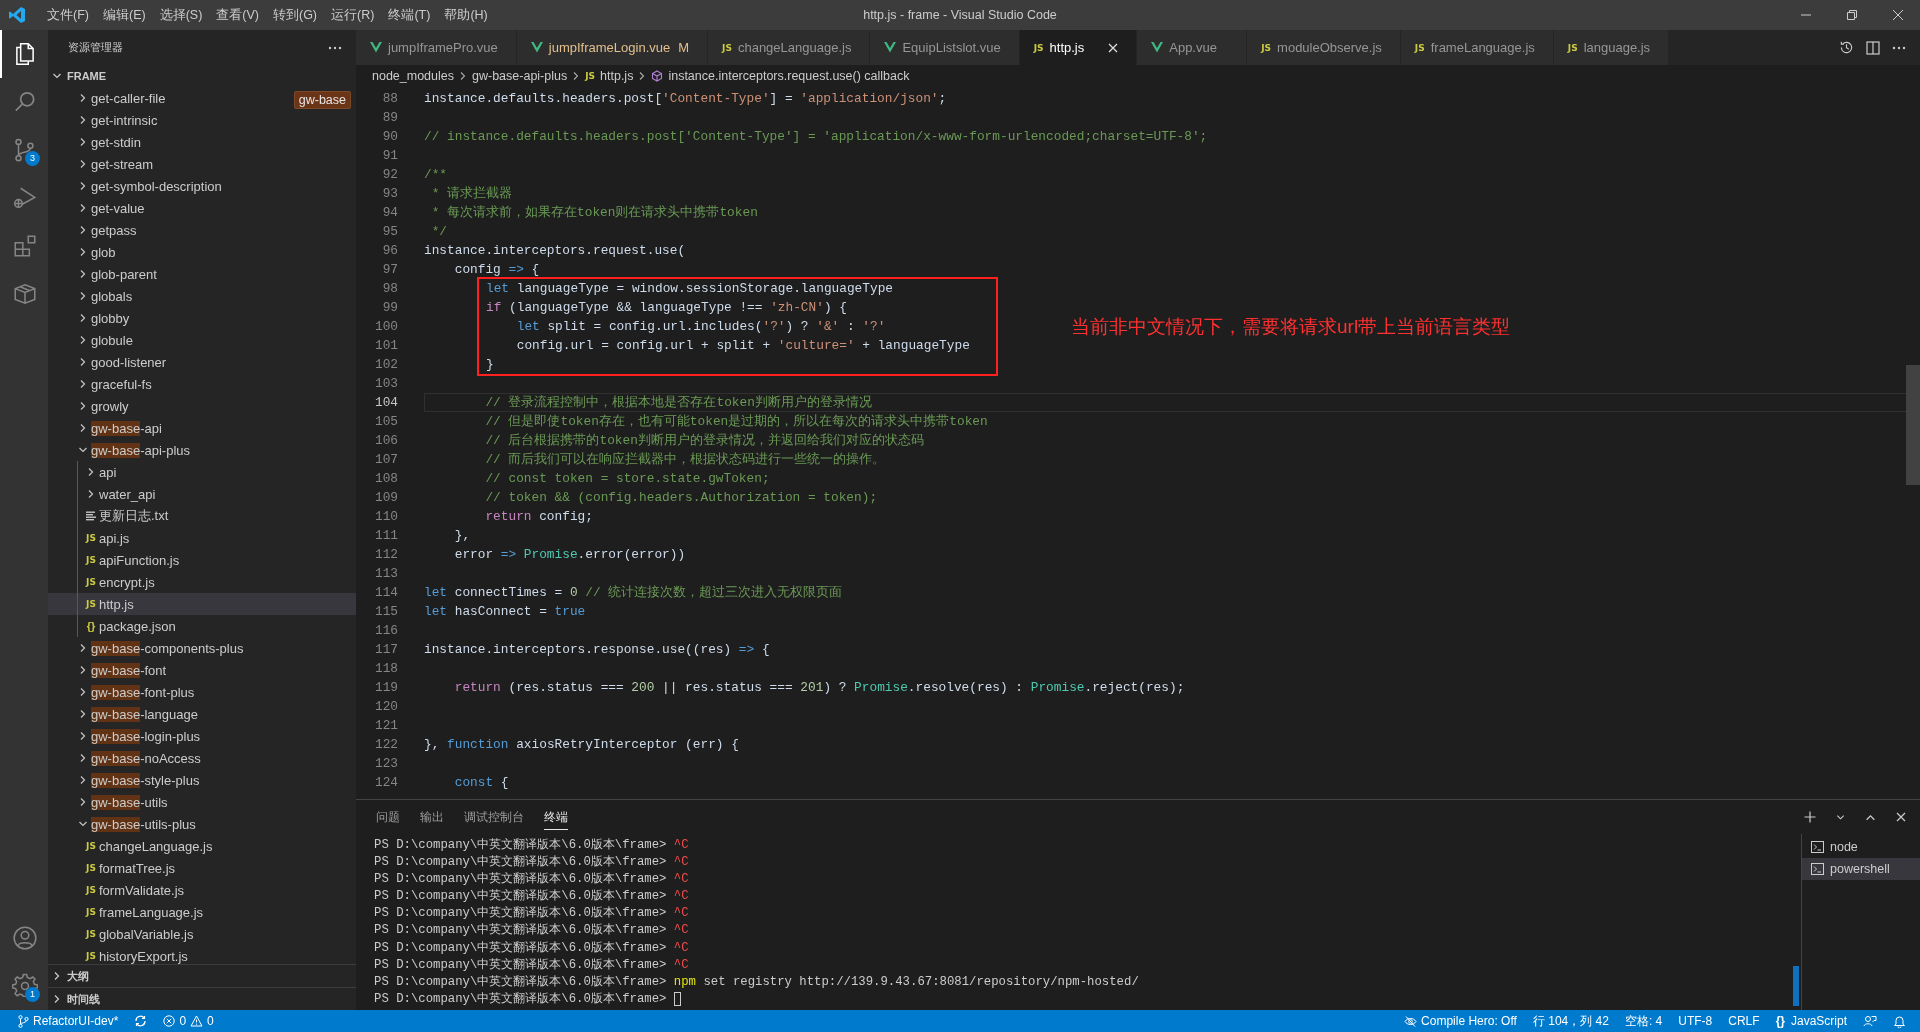  Describe the element at coordinates (148, 802) in the screenshot. I see `tree-item: gw-base-utils` at that location.